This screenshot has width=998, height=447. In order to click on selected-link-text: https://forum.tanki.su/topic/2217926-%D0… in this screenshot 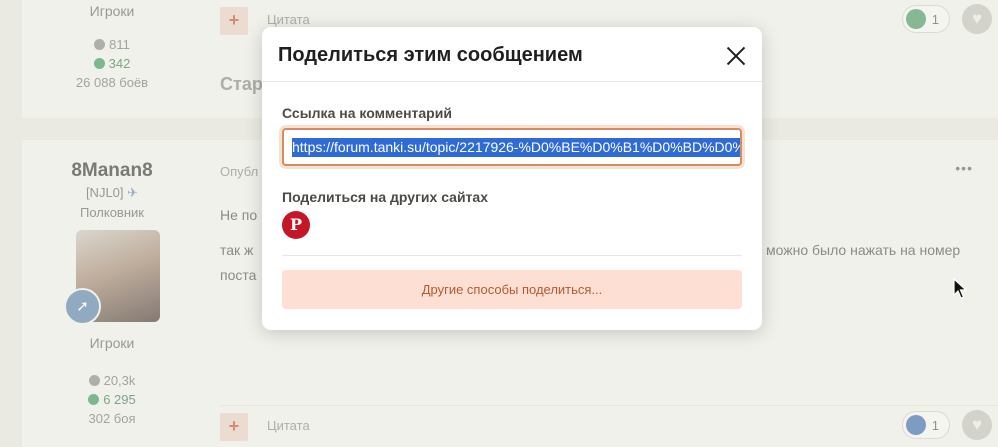, I will do `click(516, 147)`.